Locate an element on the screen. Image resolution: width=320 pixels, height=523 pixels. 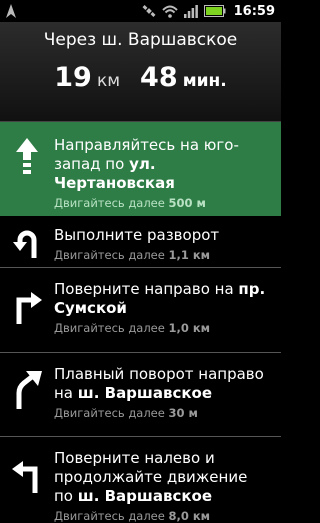
total-time: 48 мин. is located at coordinates (183, 77).